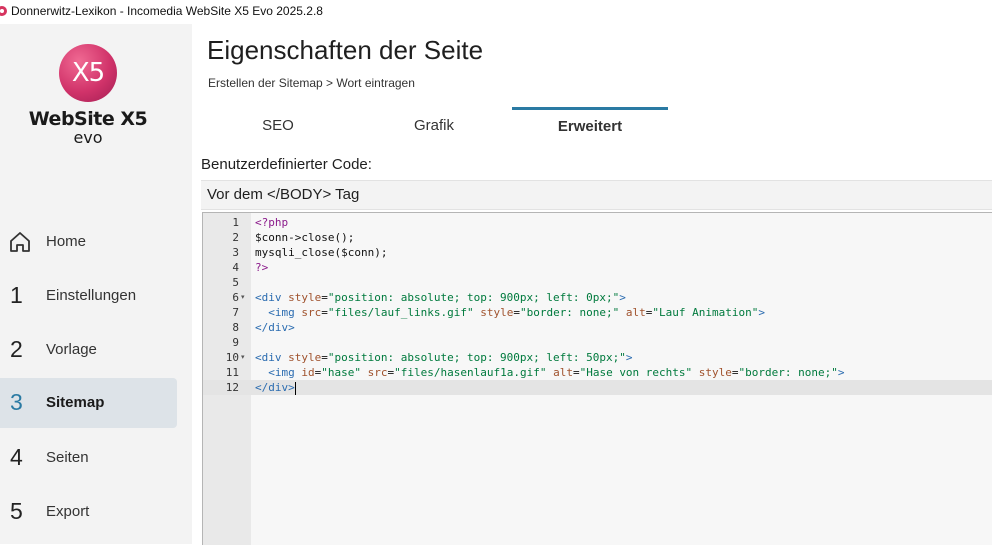 The width and height of the screenshot is (992, 545). What do you see at coordinates (232, 357) in the screenshot?
I see `line-number: 10` at bounding box center [232, 357].